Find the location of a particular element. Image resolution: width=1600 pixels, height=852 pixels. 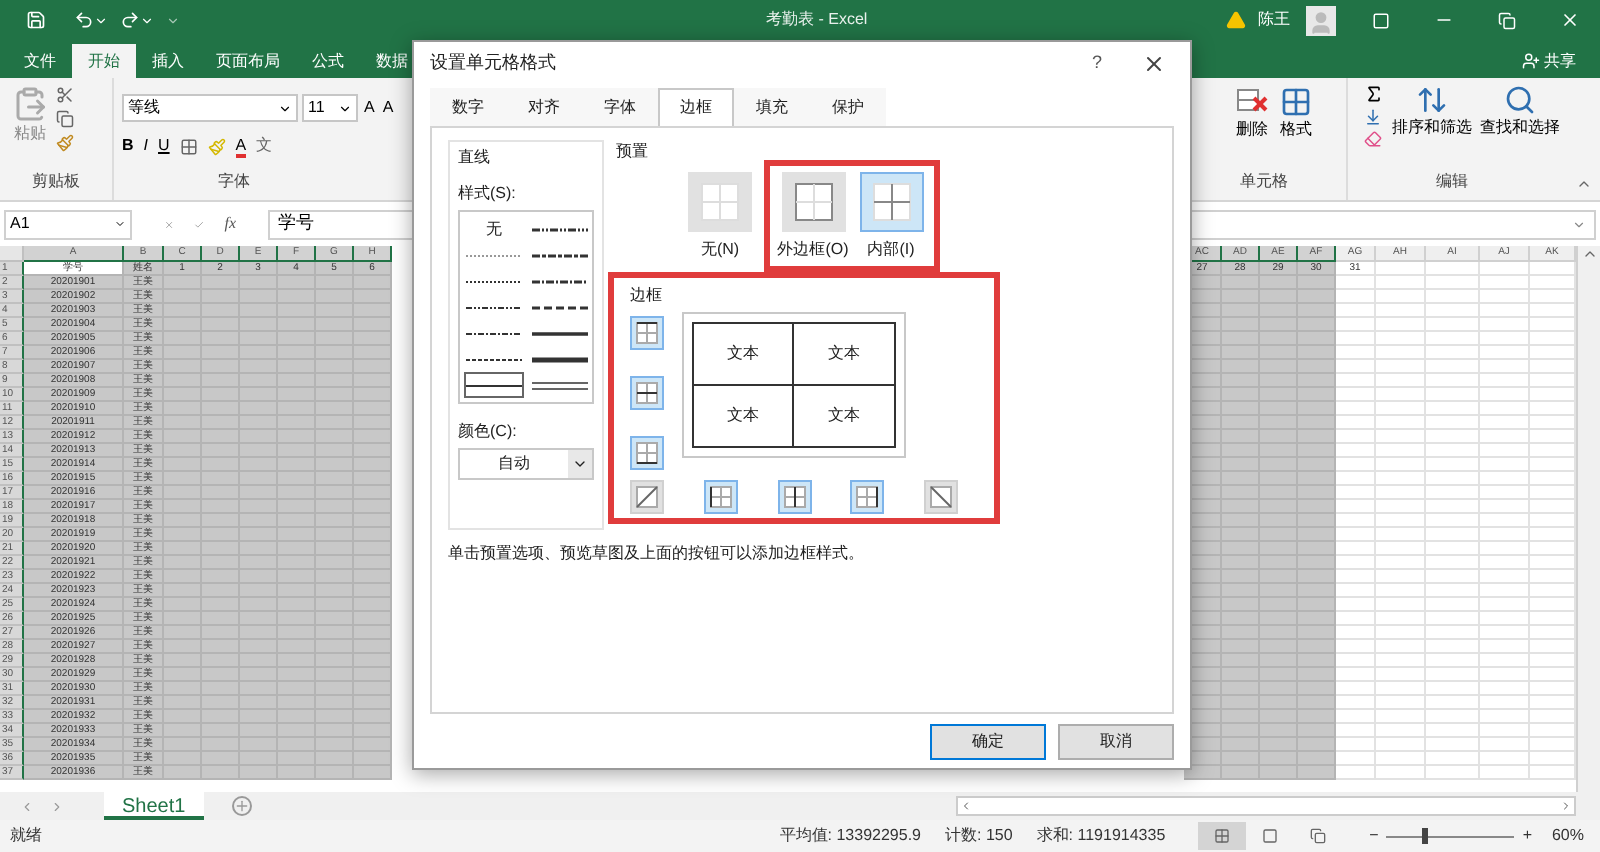

diagonal-border-icon is located at coordinates (647, 497).